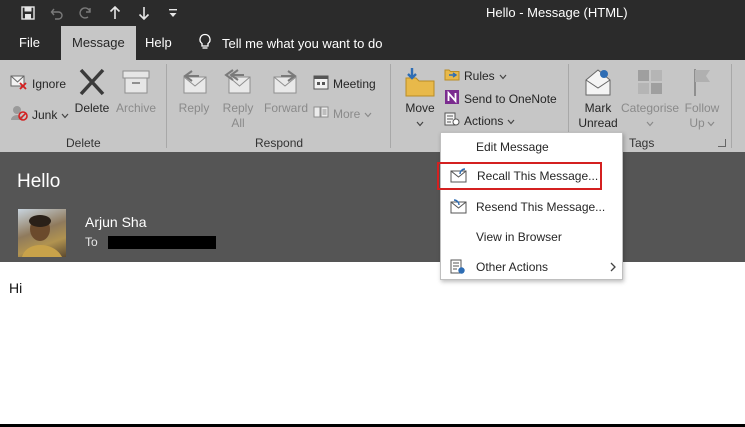  I want to click on archive-button: Archive, so click(136, 90).